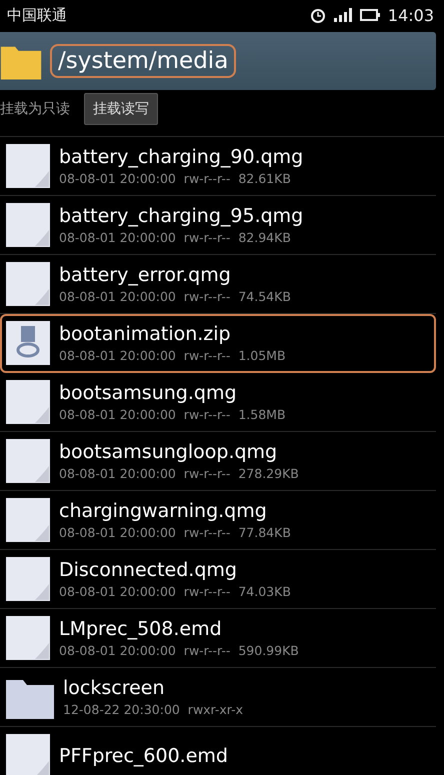 This screenshot has height=775, width=444. I want to click on file-details: 08-08-01 20:00:00 rw-r--r-- 590.99KB, so click(179, 650).